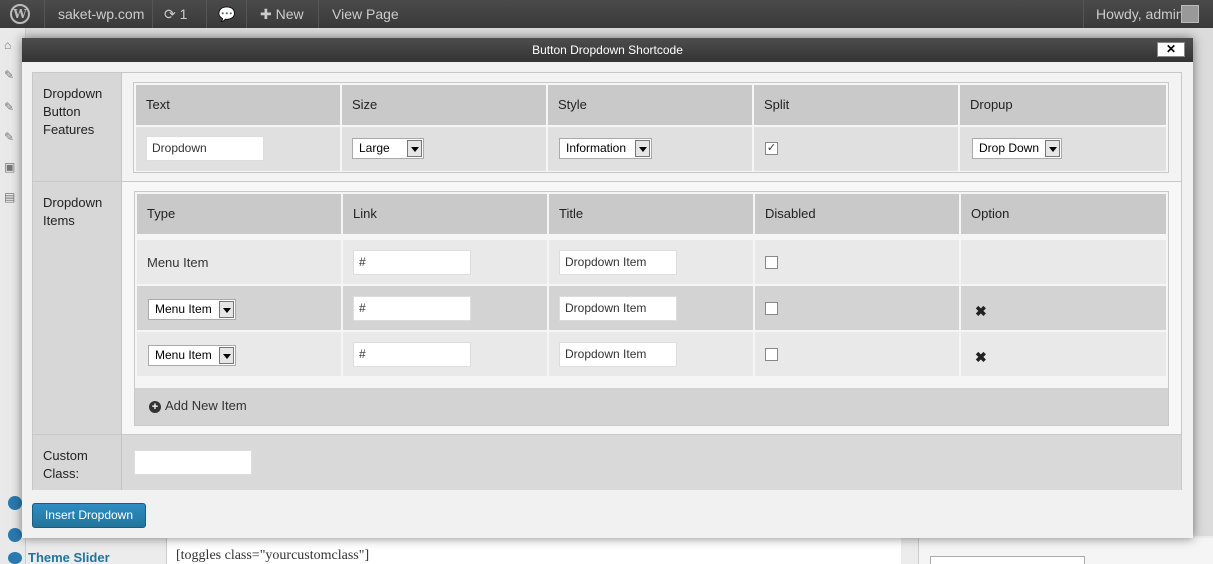 The height and width of the screenshot is (564, 1213). I want to click on items-label: Dropdown Items, so click(77, 308).